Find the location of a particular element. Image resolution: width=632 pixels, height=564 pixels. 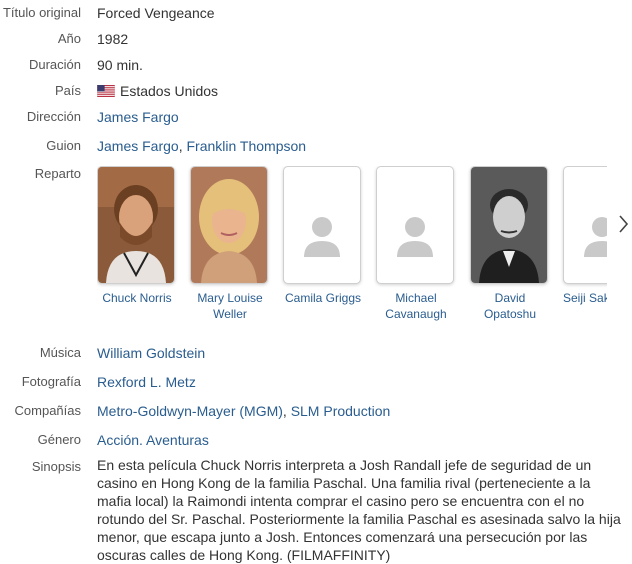

label-script: Guion is located at coordinates (63, 145).